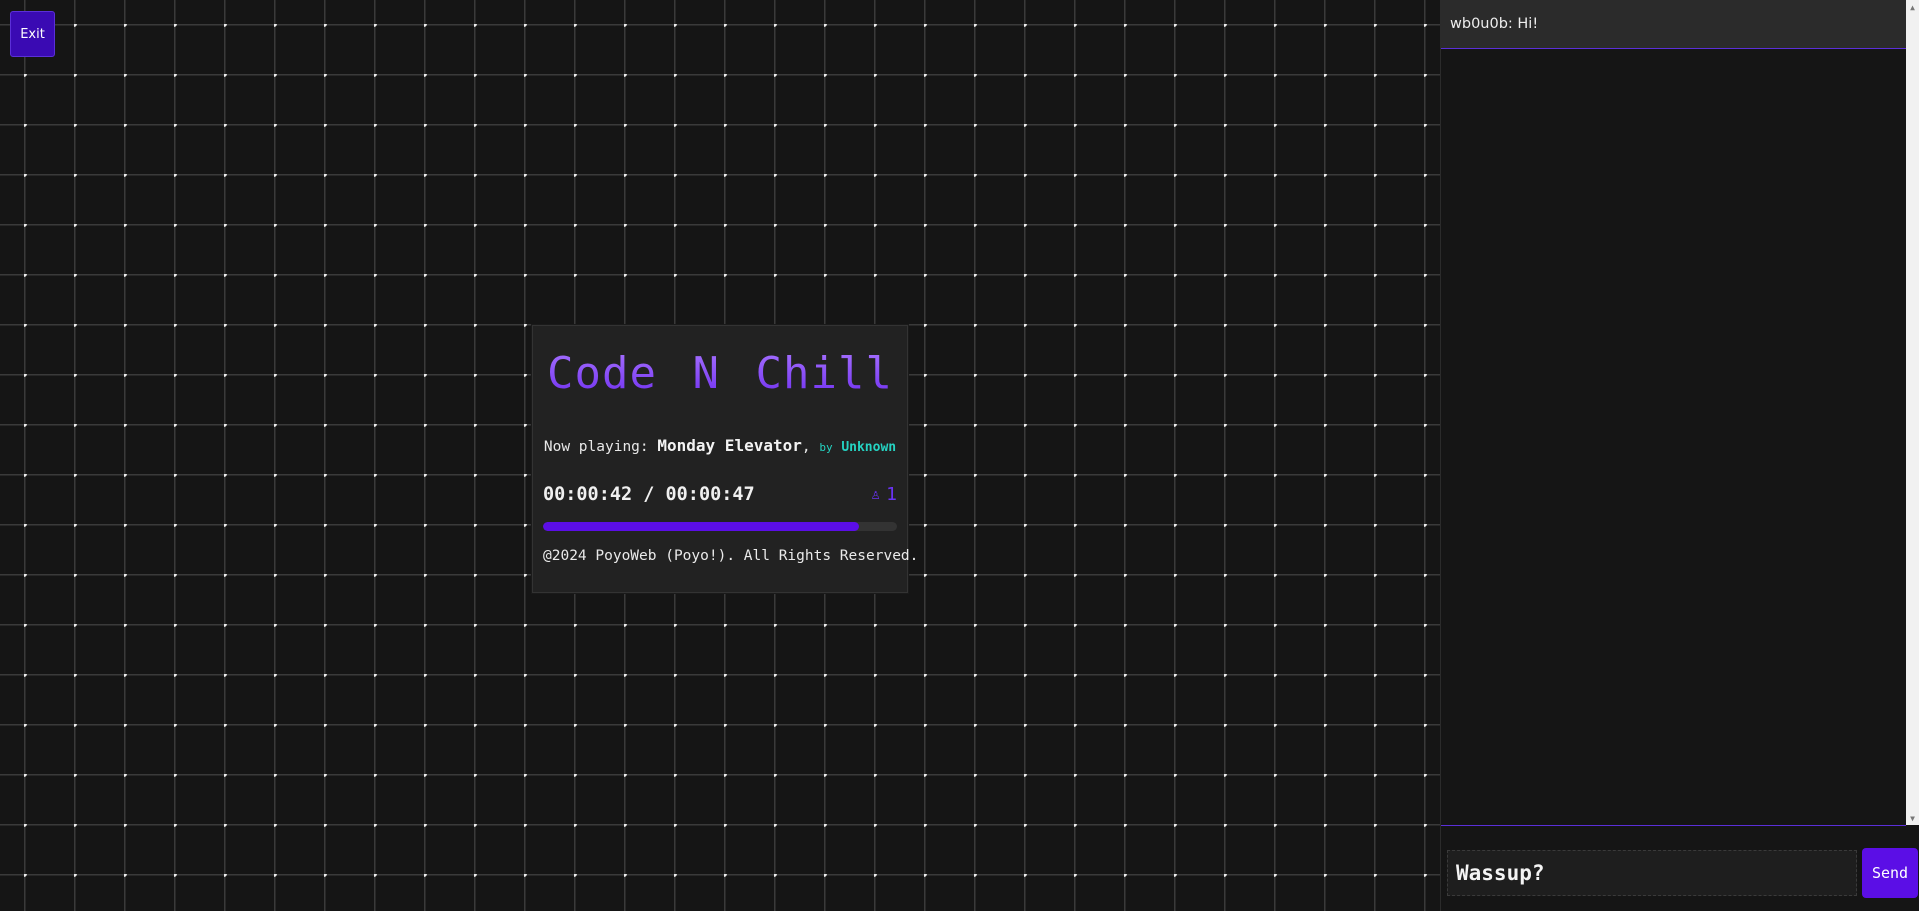  What do you see at coordinates (884, 494) in the screenshot?
I see `listener-count: ♙ 1` at bounding box center [884, 494].